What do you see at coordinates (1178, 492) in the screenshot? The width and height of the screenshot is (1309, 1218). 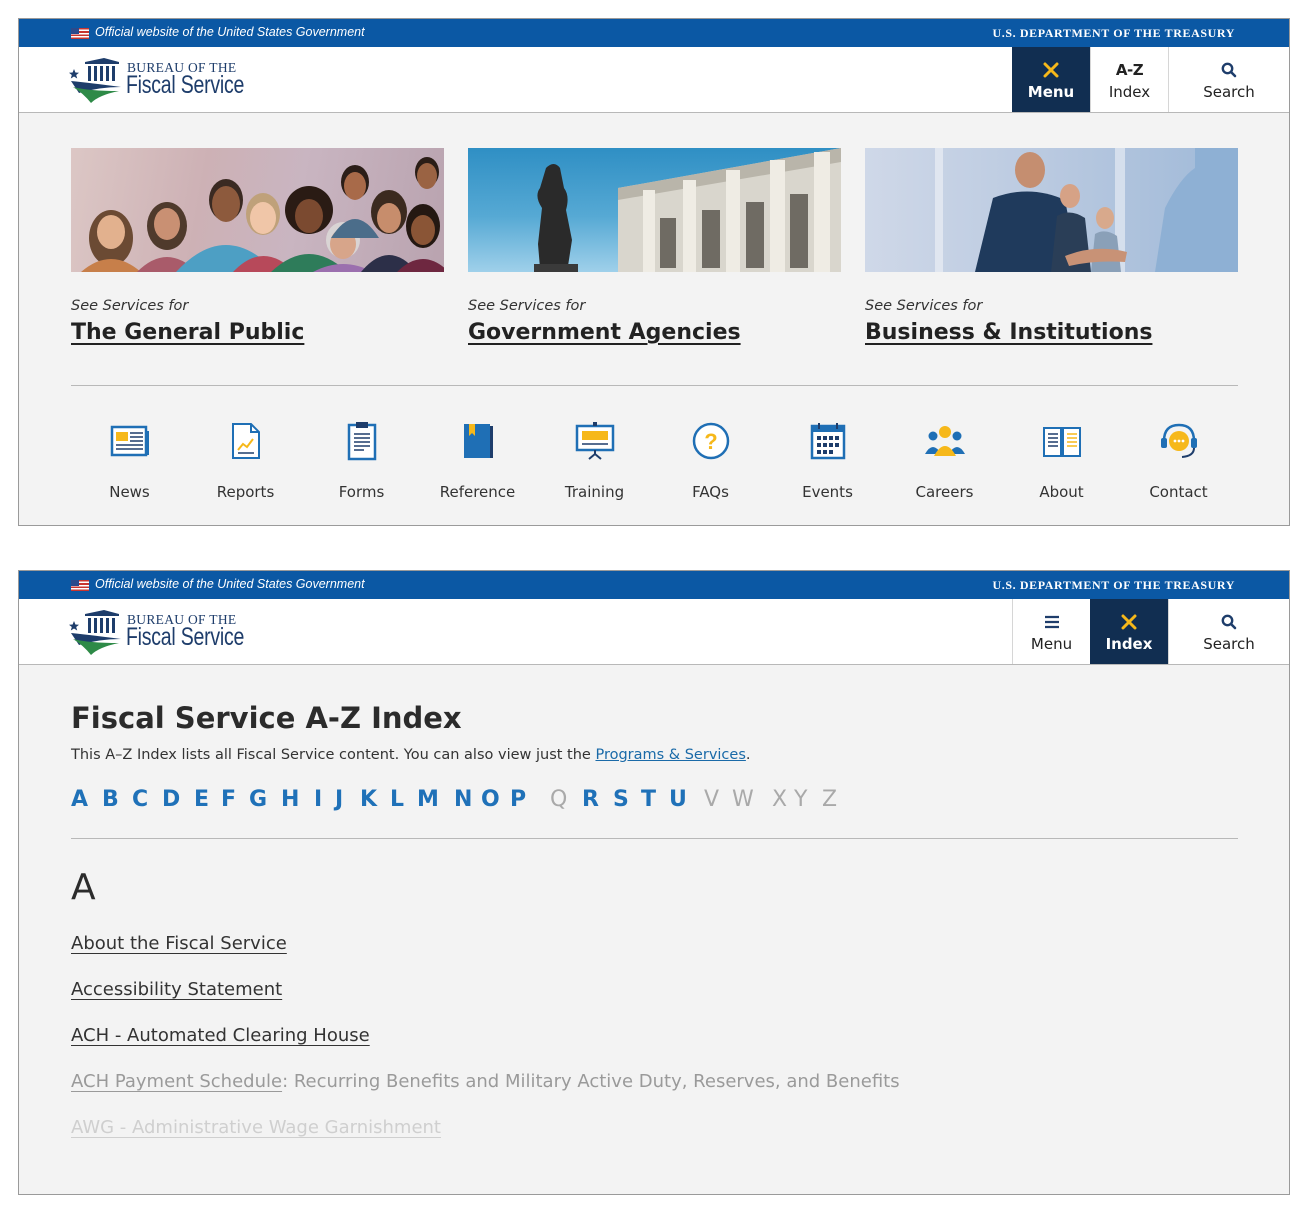 I see `contact-label: Contact` at bounding box center [1178, 492].